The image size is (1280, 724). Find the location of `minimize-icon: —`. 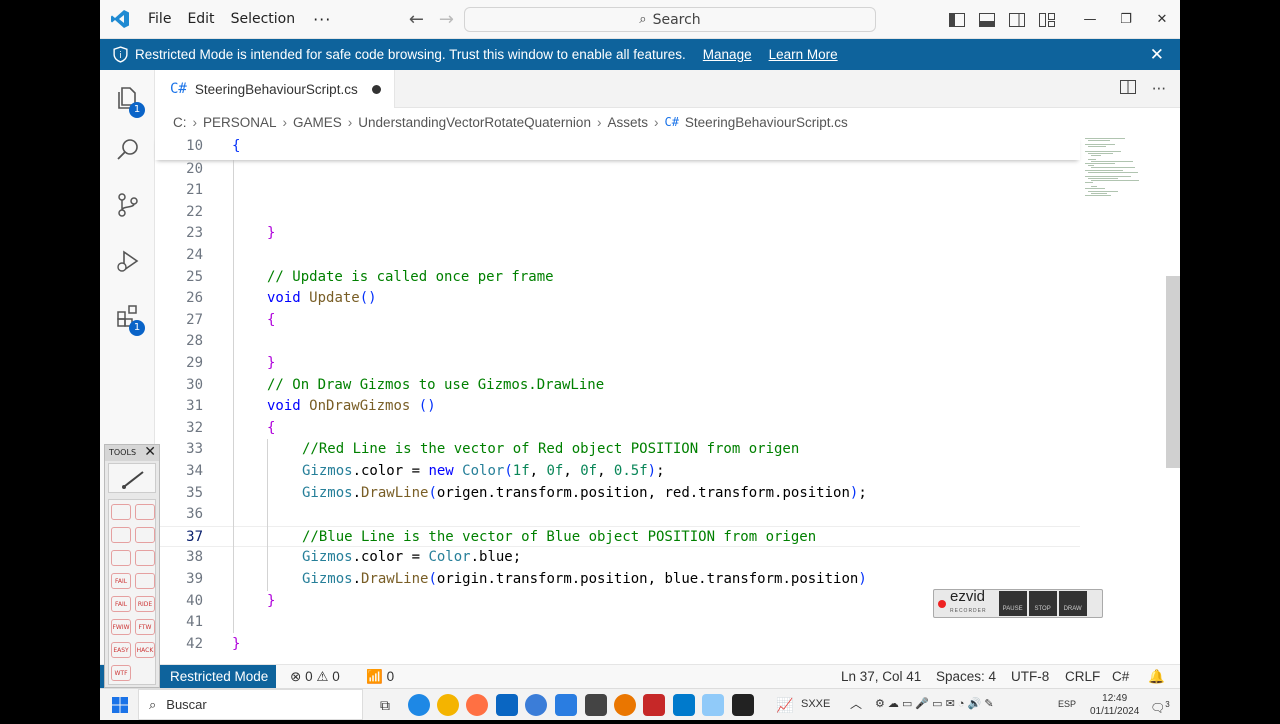

minimize-icon: — is located at coordinates (1090, 19).